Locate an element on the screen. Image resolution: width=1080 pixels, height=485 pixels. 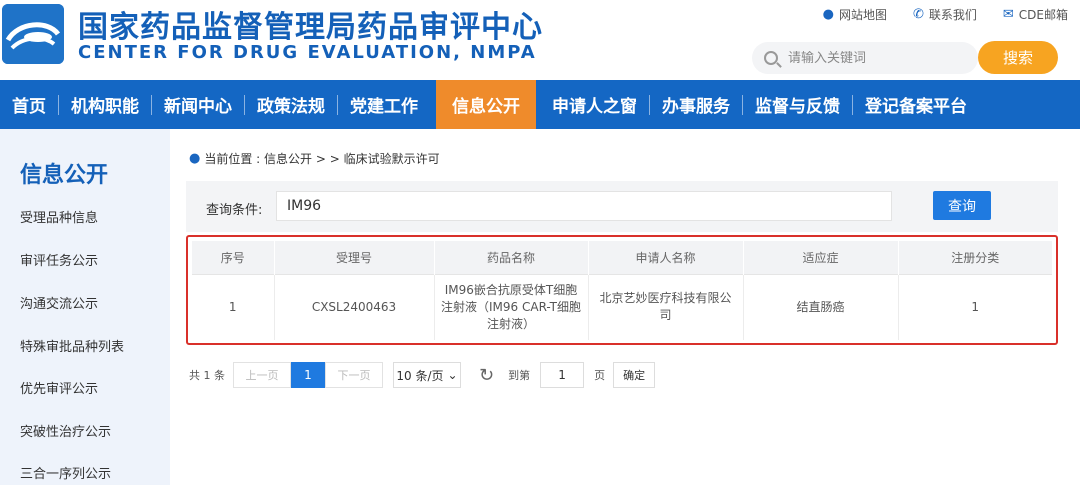
search-input is located at coordinates (868, 58).